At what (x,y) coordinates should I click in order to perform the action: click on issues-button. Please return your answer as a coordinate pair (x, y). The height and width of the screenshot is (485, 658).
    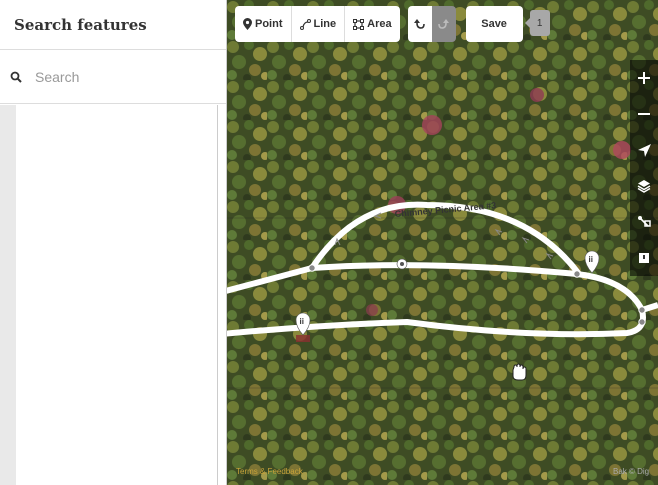
    Looking at the image, I should click on (644, 258).